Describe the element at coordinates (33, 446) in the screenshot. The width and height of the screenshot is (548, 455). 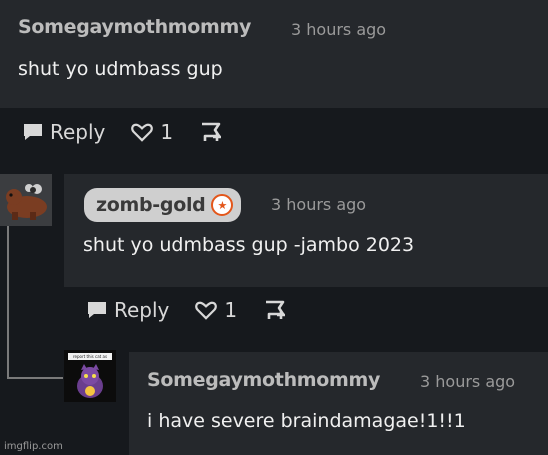
I see `imgflip-watermark: imgflip.com` at that location.